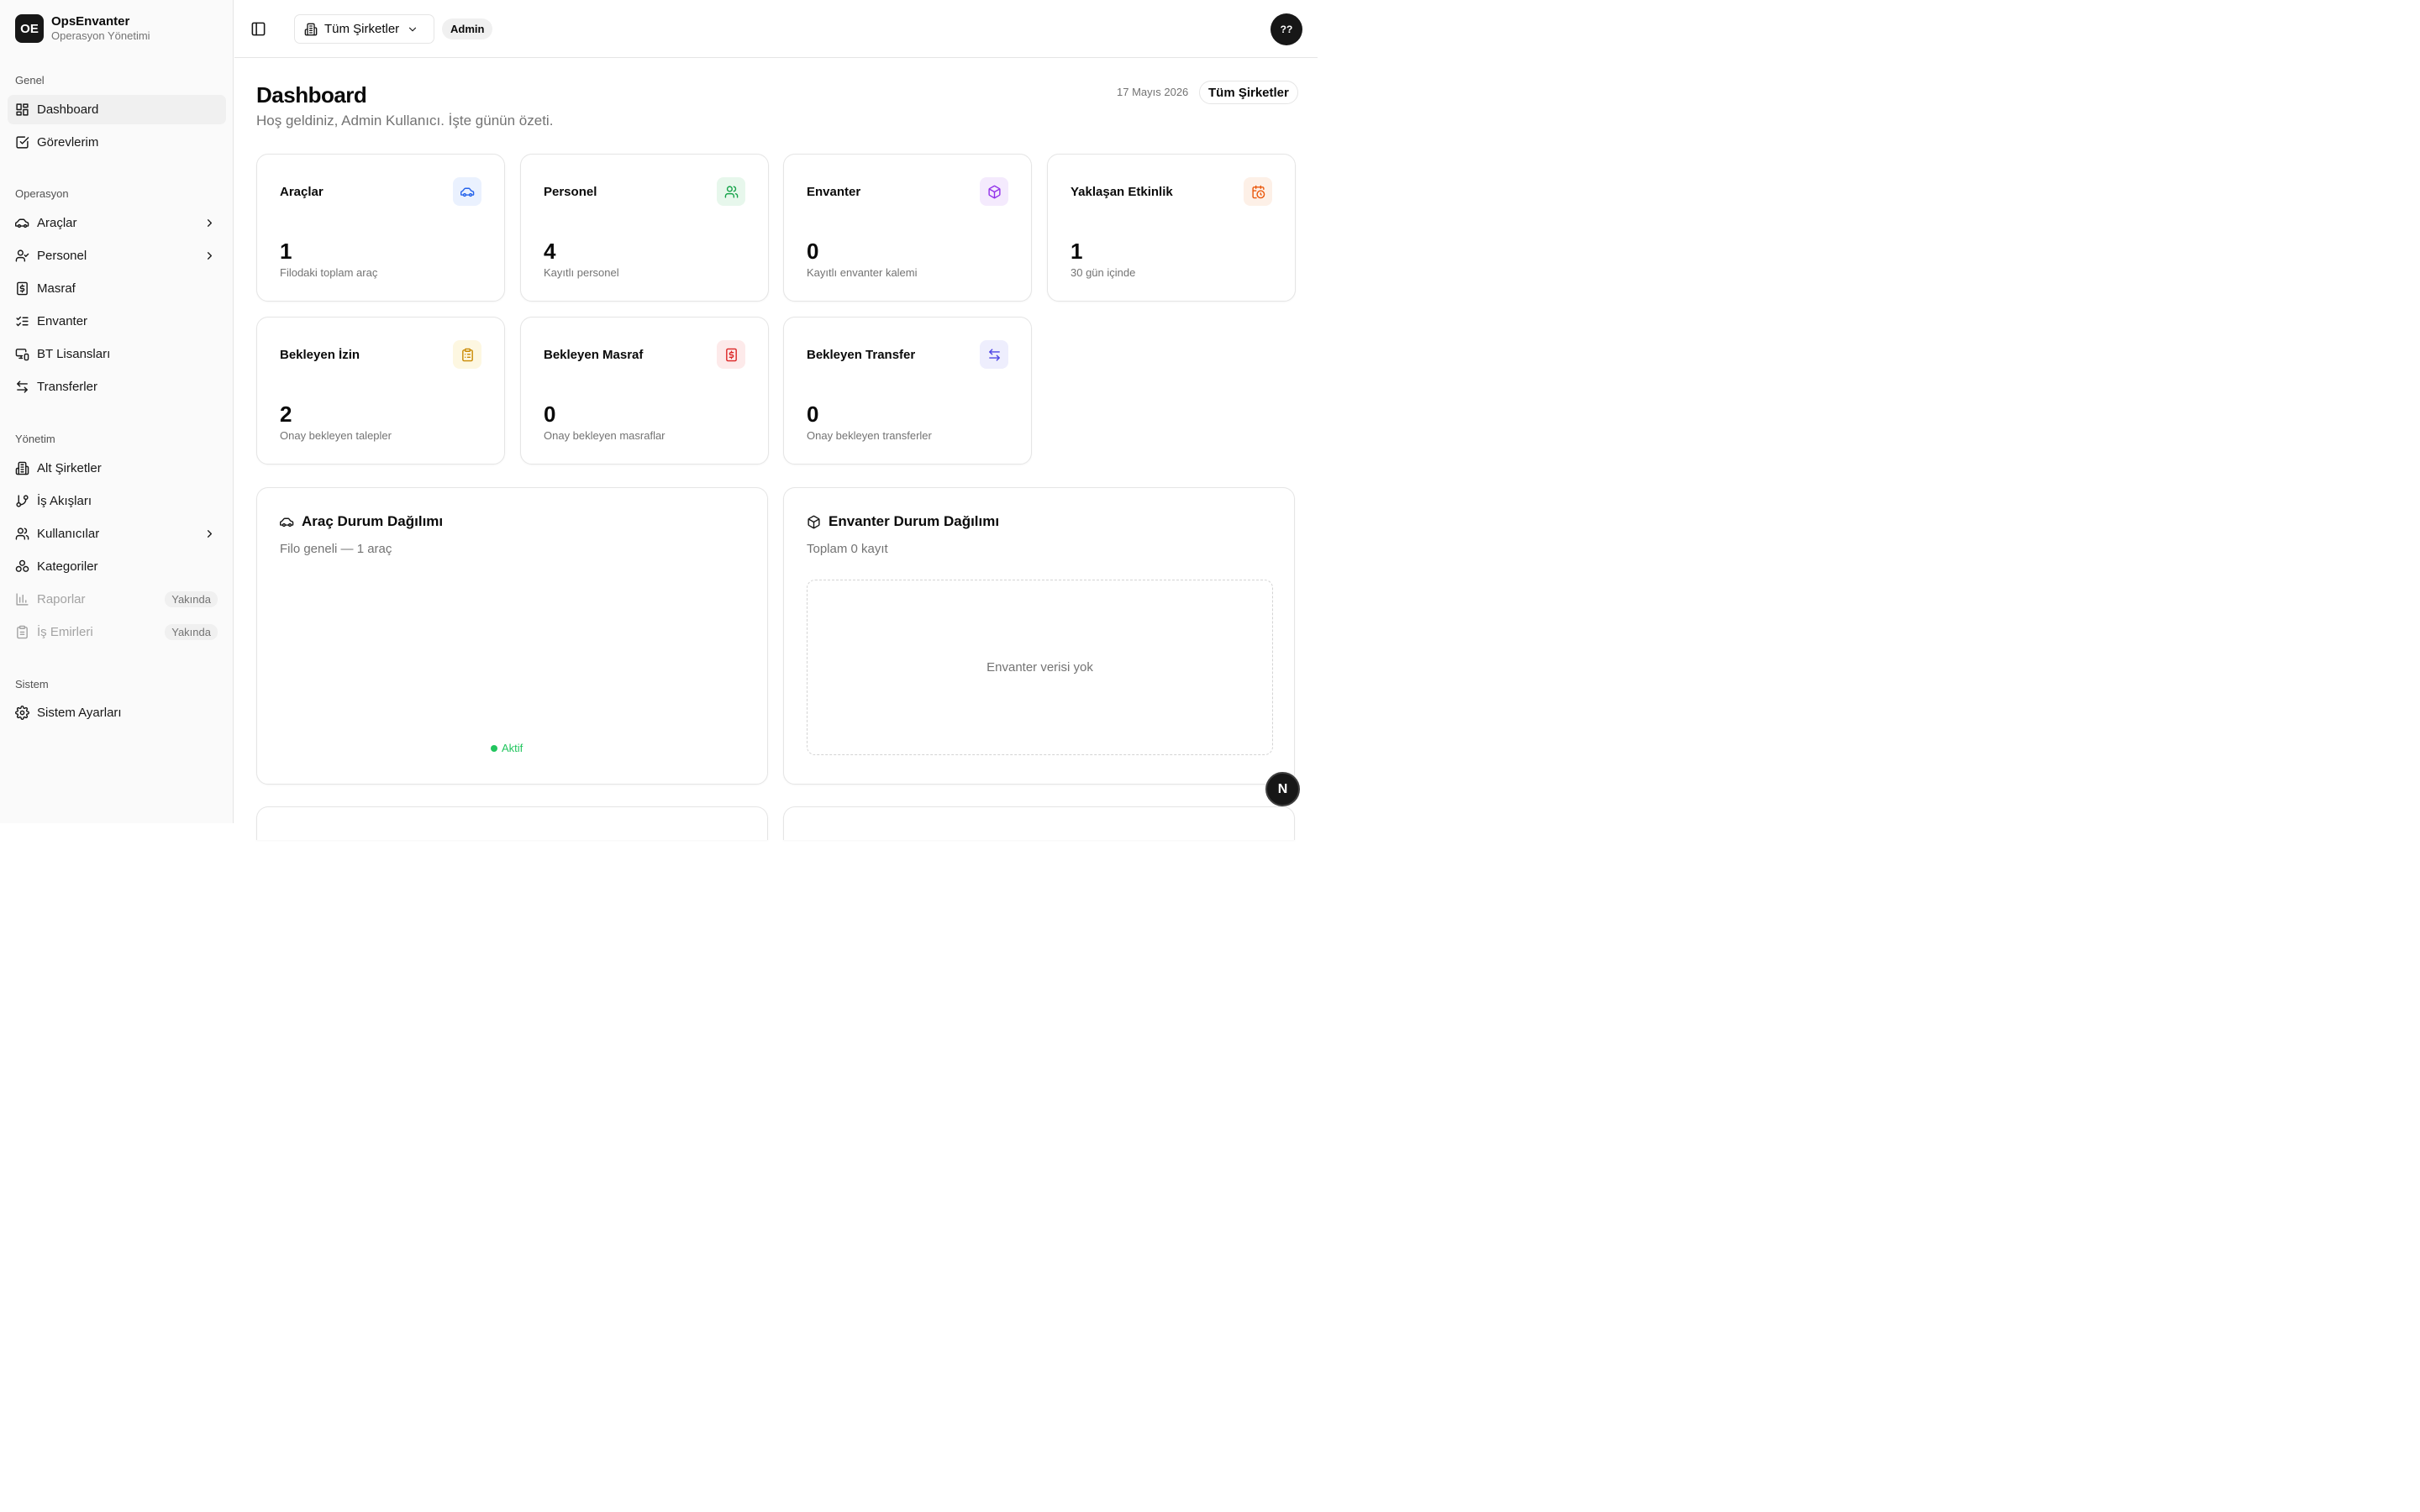  I want to click on nav-group-operasyon: Operasyon, so click(42, 193).